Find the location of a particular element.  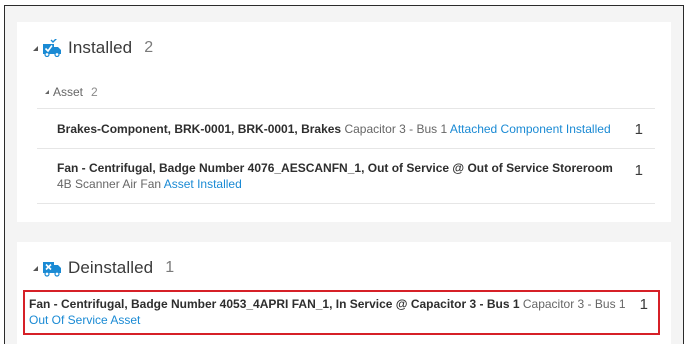

installed-section-header: Installed 2 is located at coordinates (93, 48).